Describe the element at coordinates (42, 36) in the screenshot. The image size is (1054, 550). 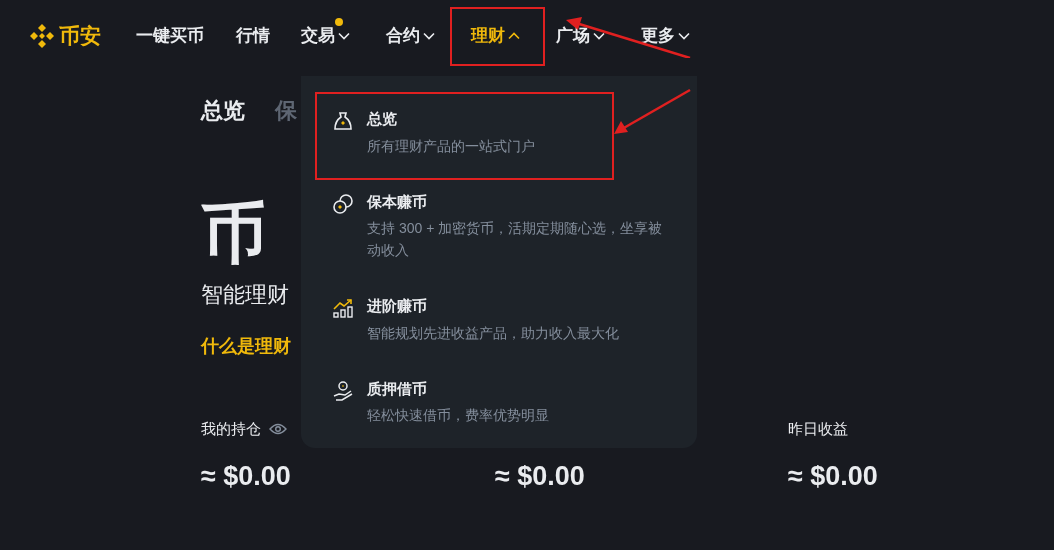
I see `logo-icon` at that location.